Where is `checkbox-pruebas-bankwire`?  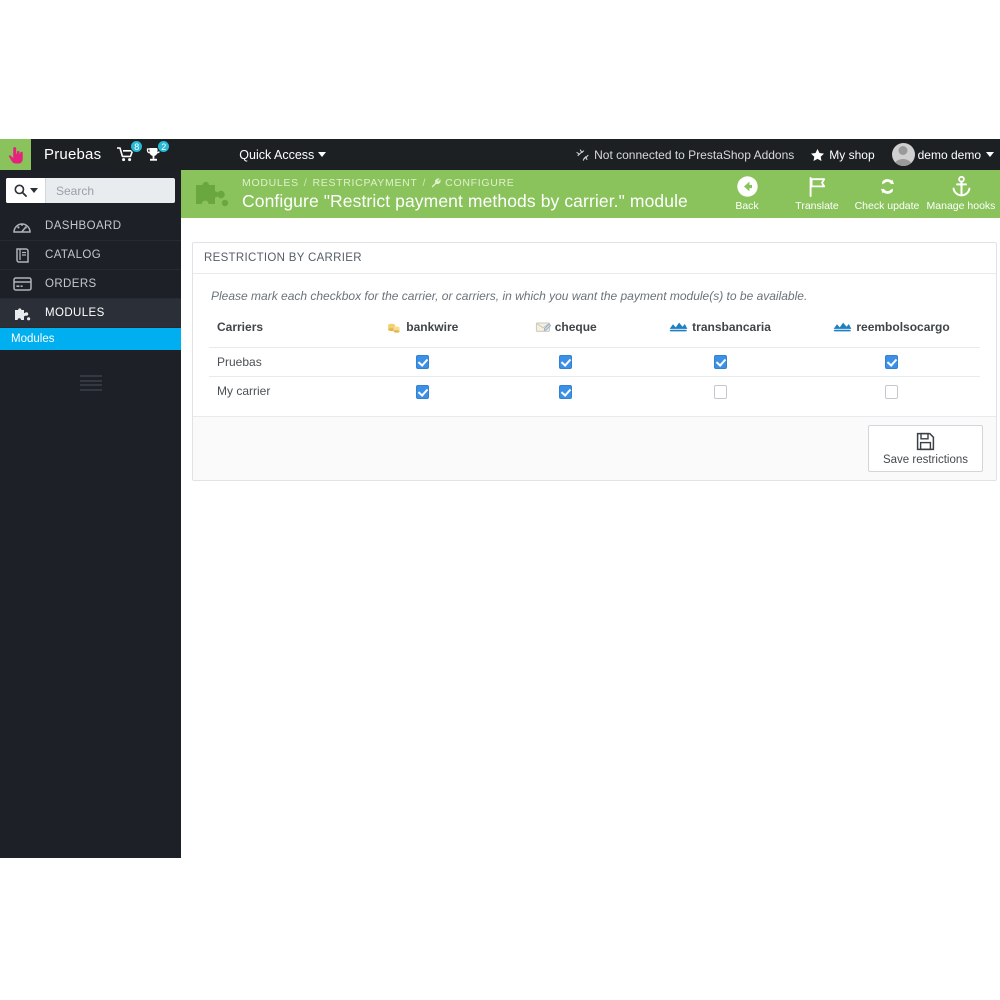
checkbox-pruebas-bankwire is located at coordinates (422, 362).